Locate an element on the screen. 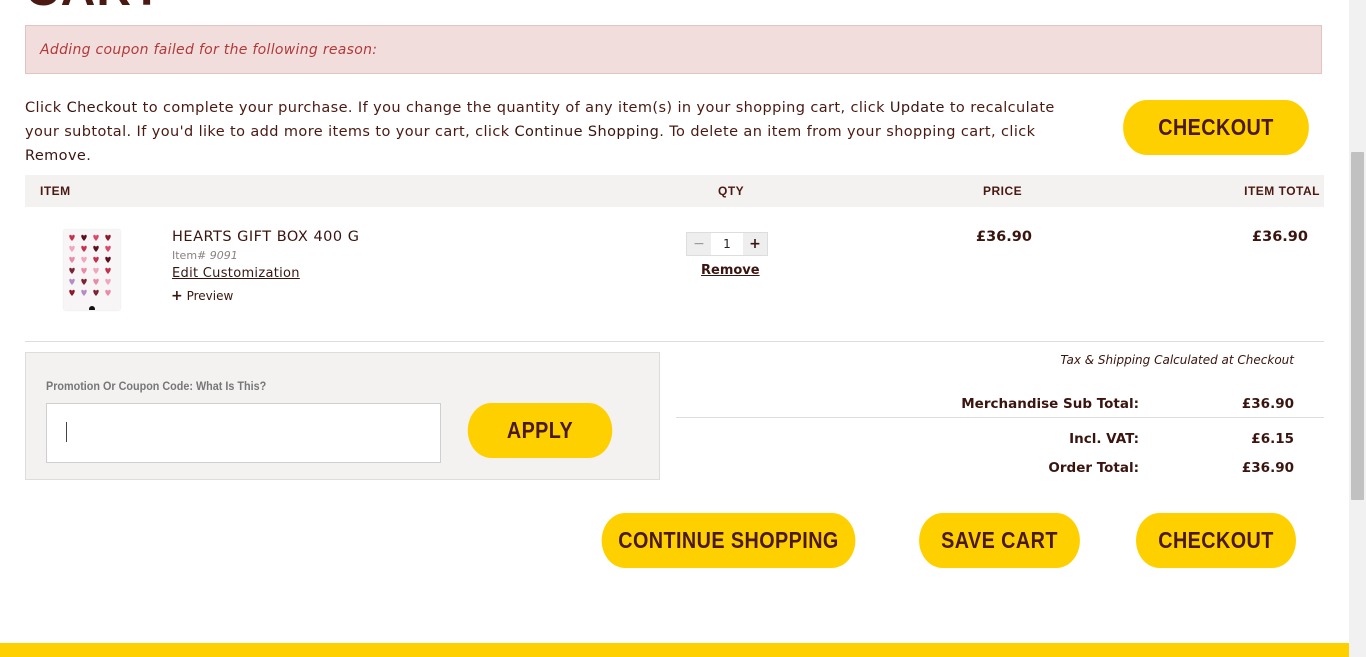 This screenshot has height=657, width=1366. scrollbar-thumb is located at coordinates (1357, 326).